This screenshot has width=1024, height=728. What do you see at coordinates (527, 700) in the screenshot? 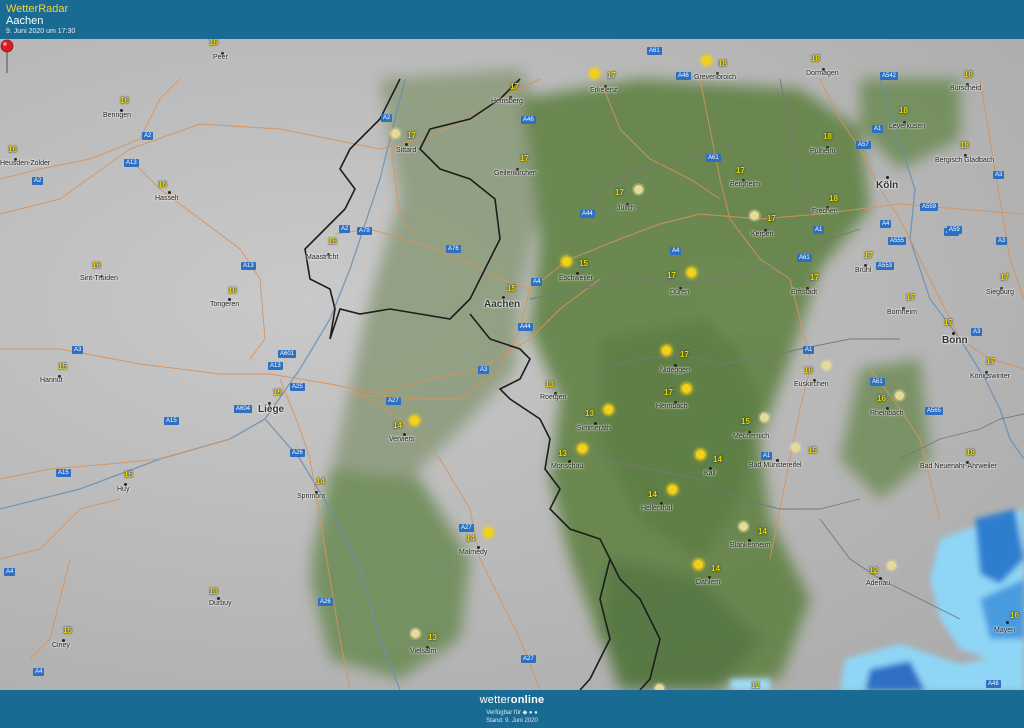
I see `brand-suffix: online` at bounding box center [527, 700].